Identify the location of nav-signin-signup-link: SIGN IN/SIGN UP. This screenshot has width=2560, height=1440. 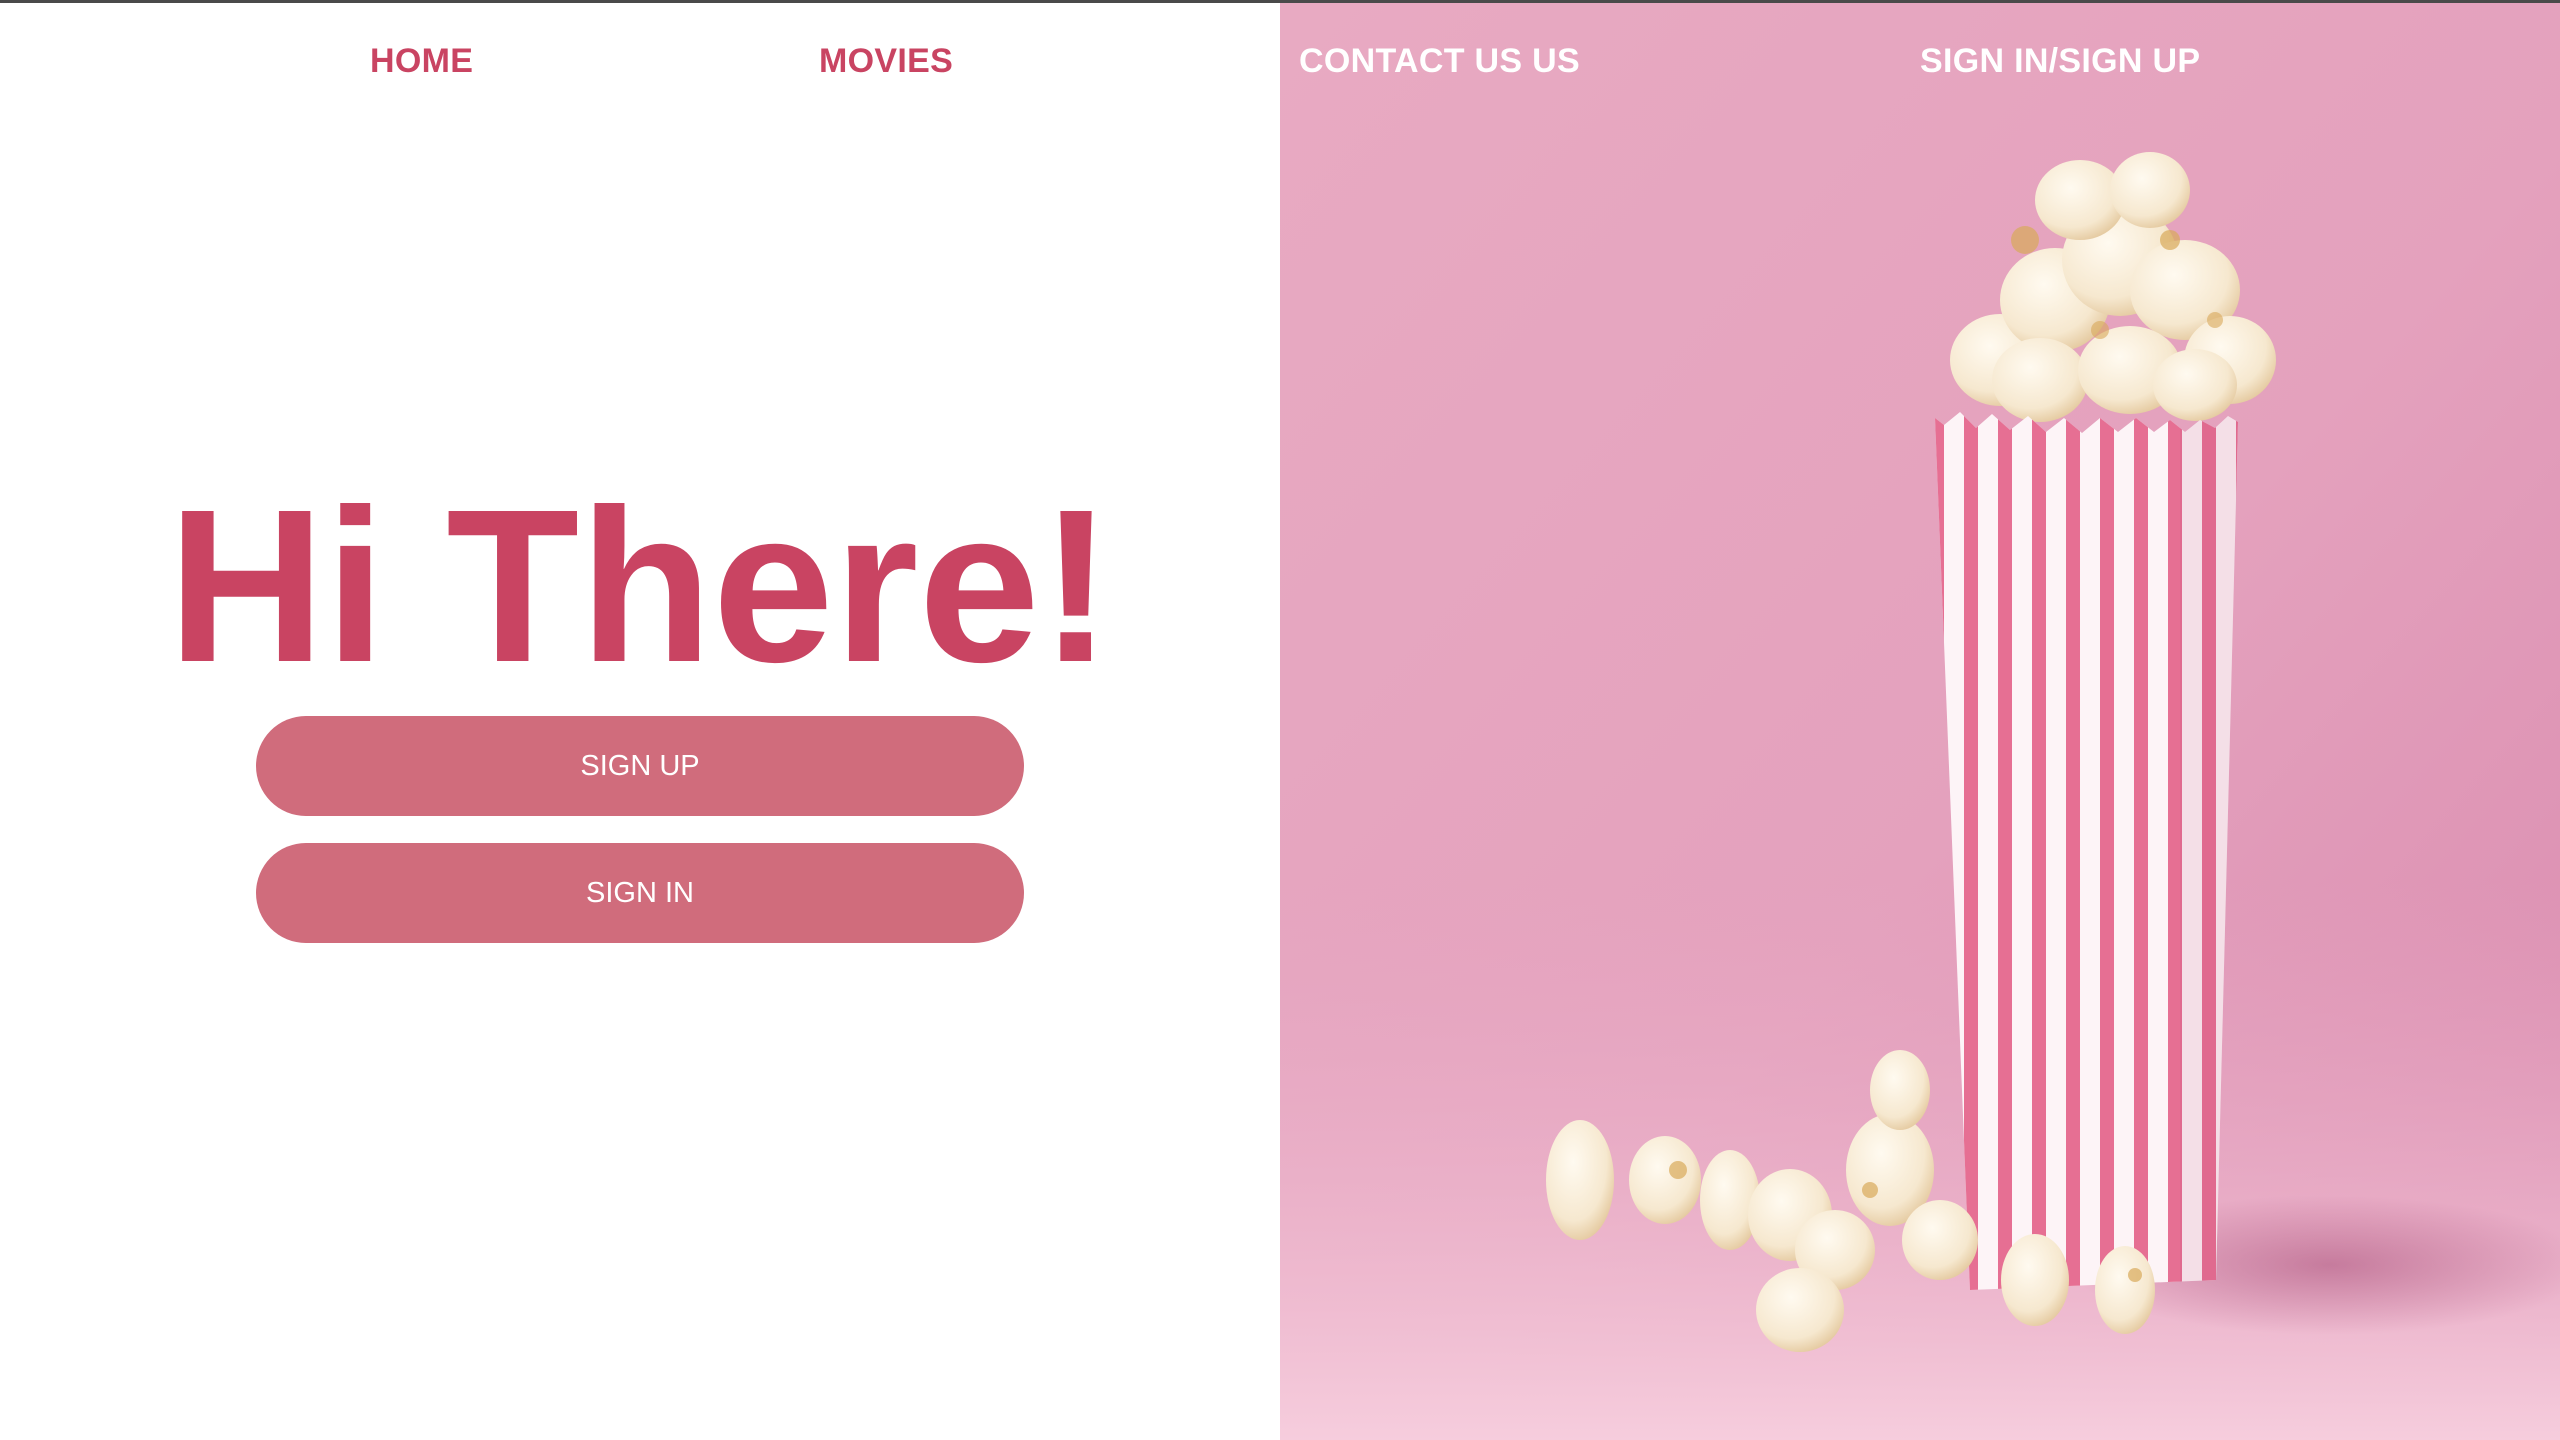
(2060, 61).